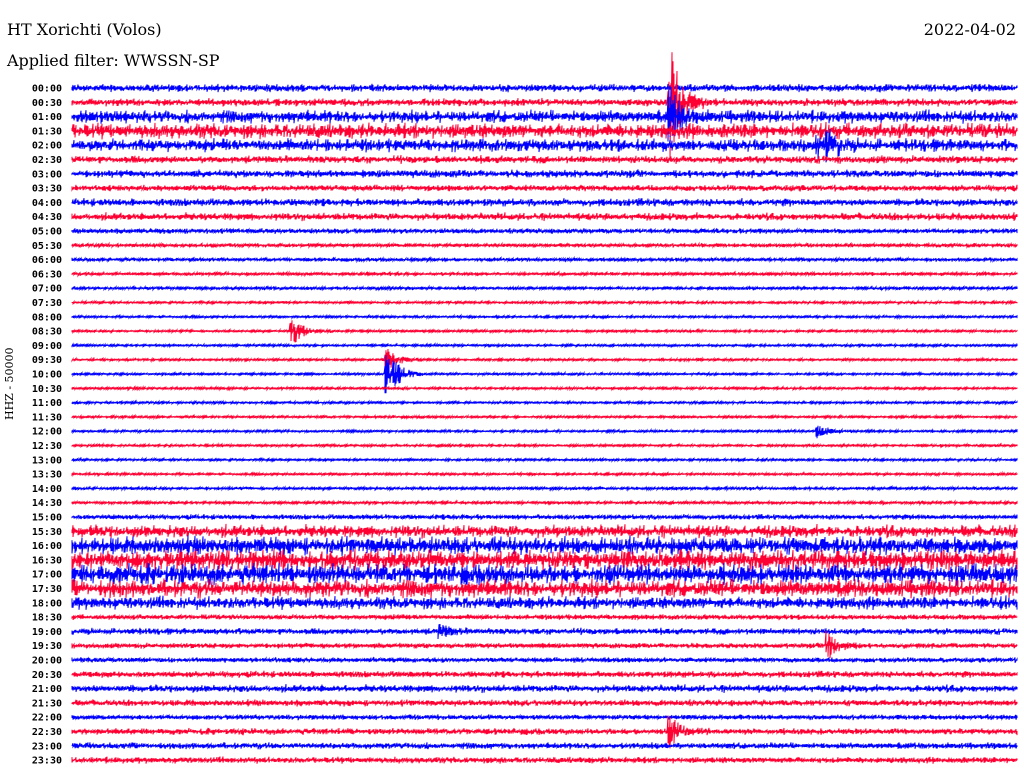 The image size is (1024, 780). What do you see at coordinates (47, 260) in the screenshot?
I see `time-label: 06:00` at bounding box center [47, 260].